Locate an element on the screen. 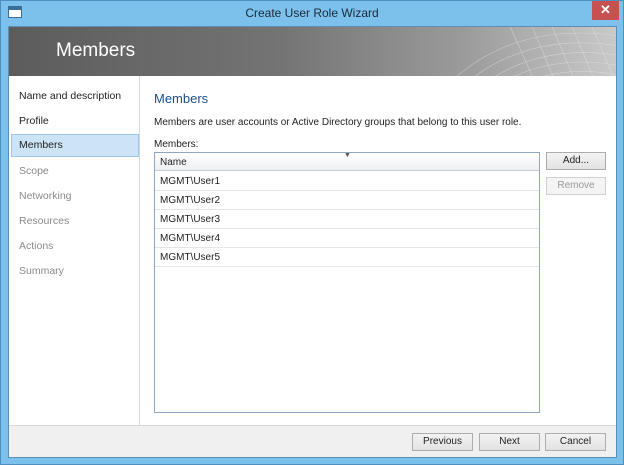  name-column-header: Name ▼ is located at coordinates (347, 161).